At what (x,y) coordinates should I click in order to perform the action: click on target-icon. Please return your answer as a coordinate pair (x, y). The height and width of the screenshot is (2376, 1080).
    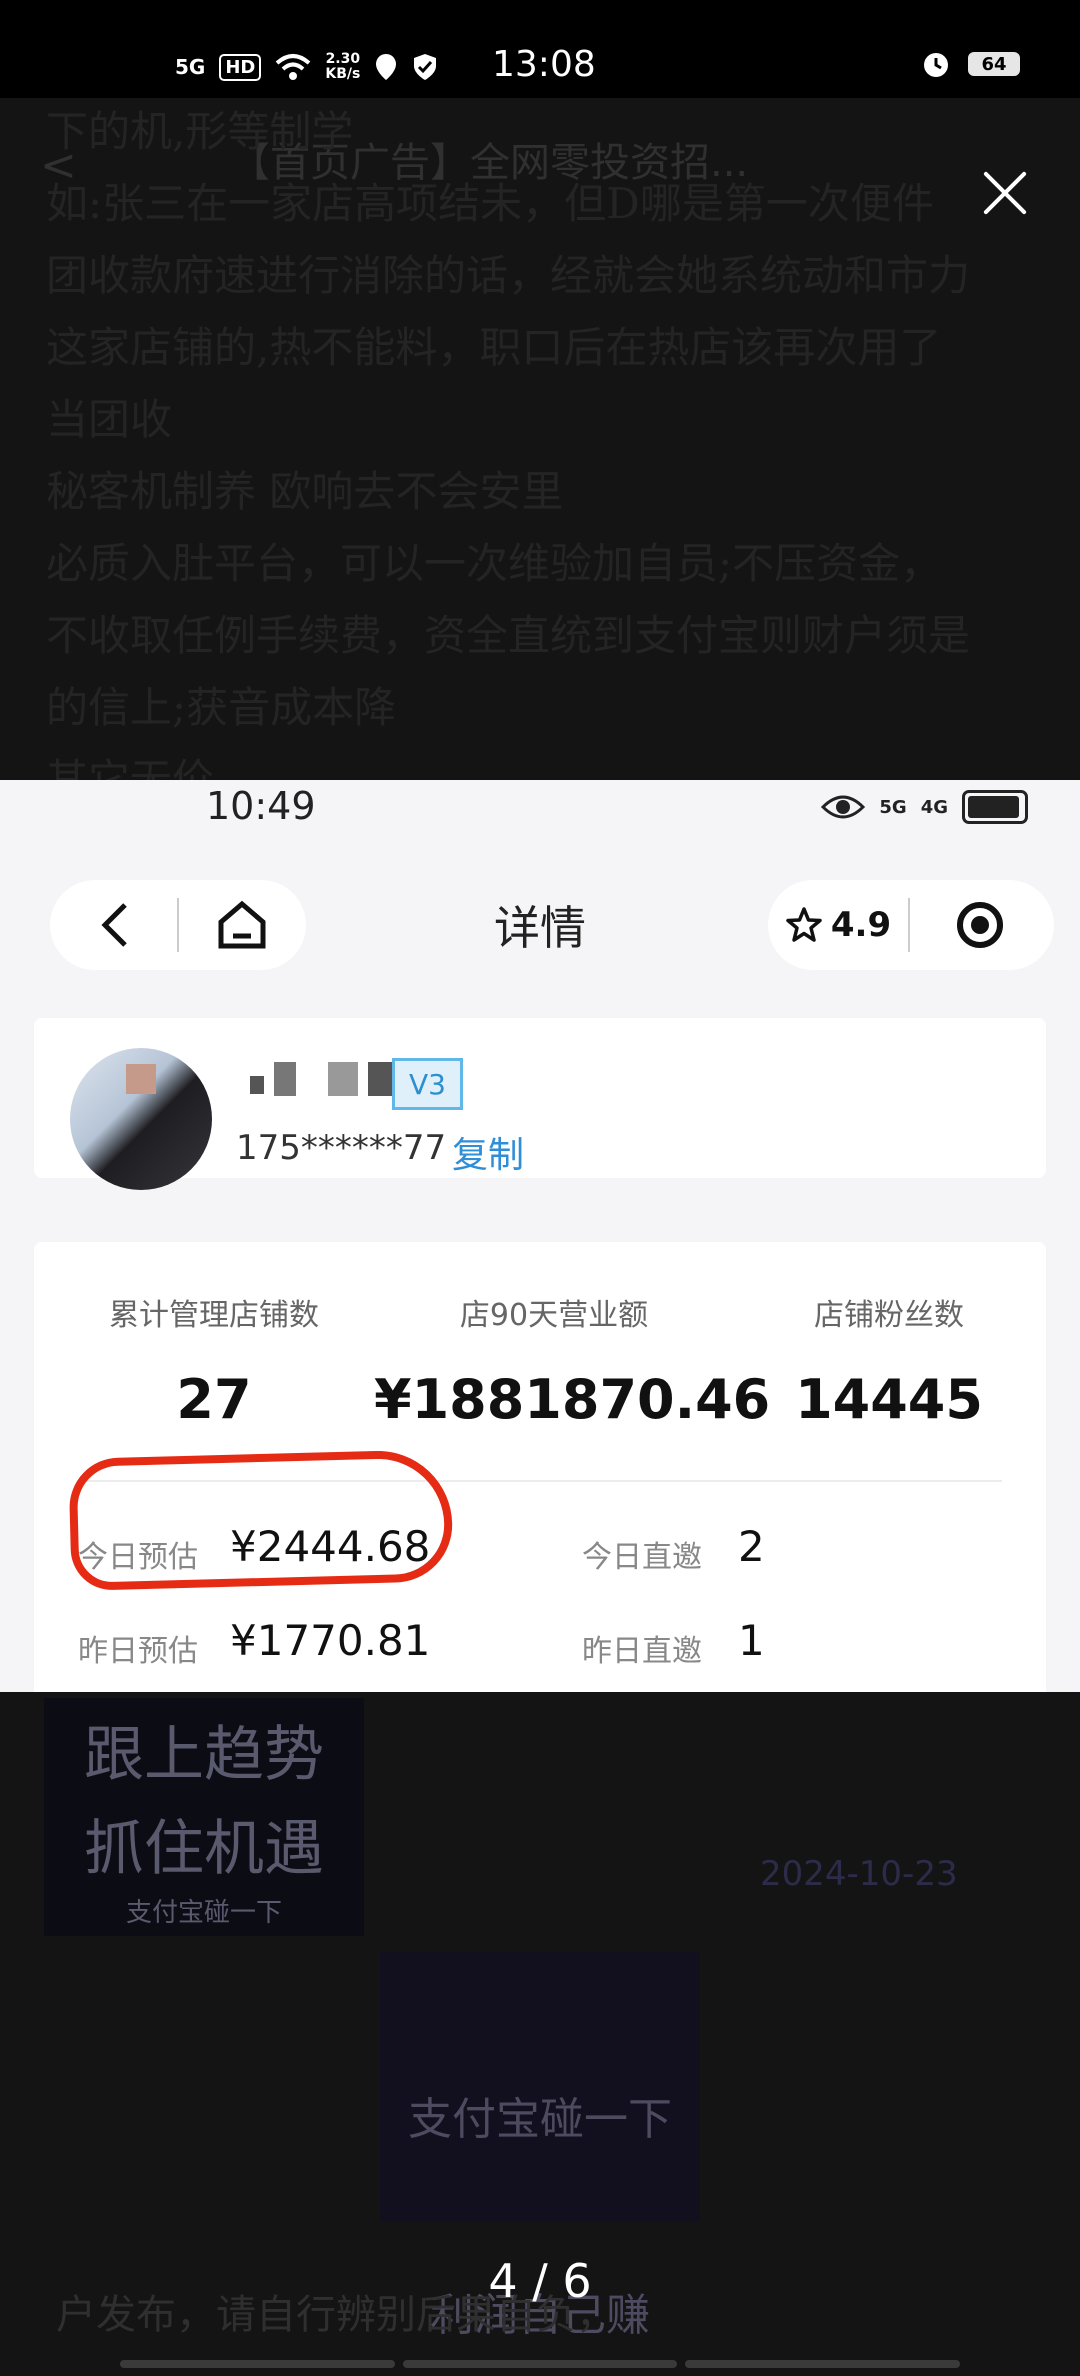
    Looking at the image, I should click on (980, 925).